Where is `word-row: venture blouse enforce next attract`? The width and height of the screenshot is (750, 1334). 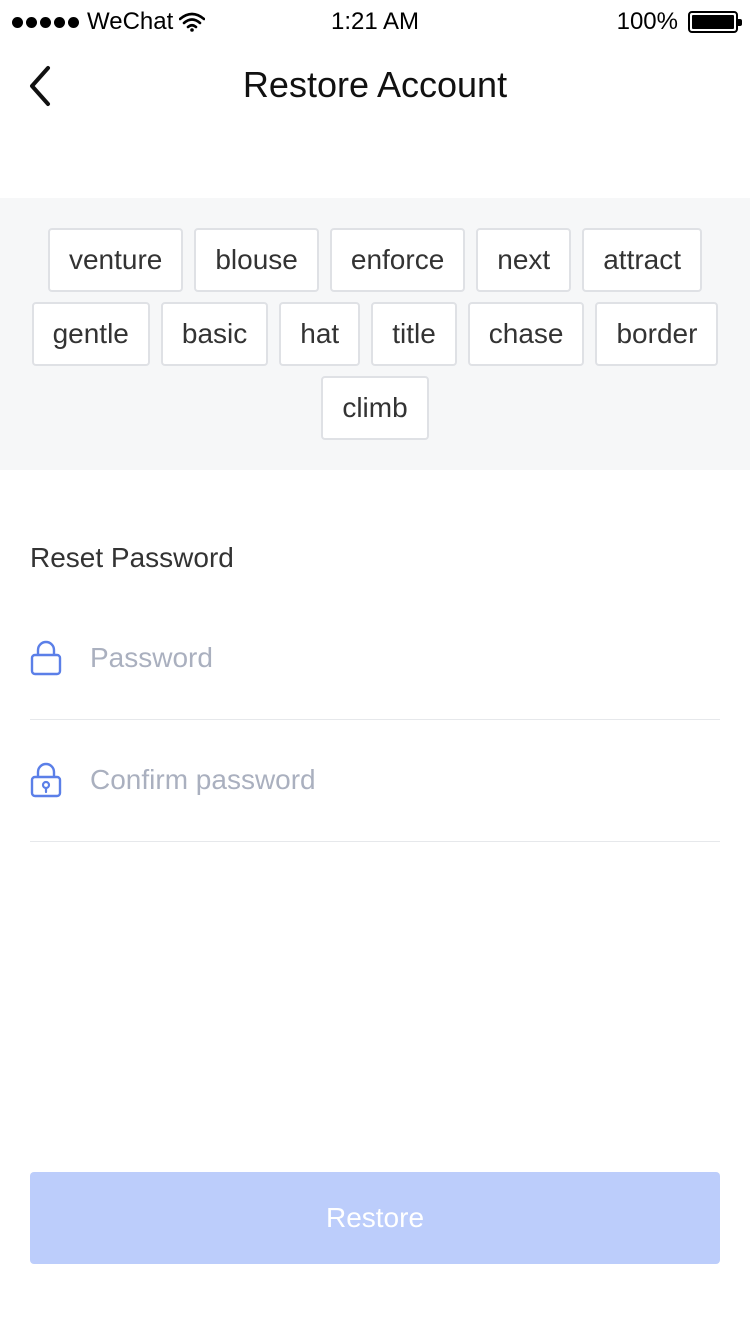
word-row: venture blouse enforce next attract is located at coordinates (375, 260).